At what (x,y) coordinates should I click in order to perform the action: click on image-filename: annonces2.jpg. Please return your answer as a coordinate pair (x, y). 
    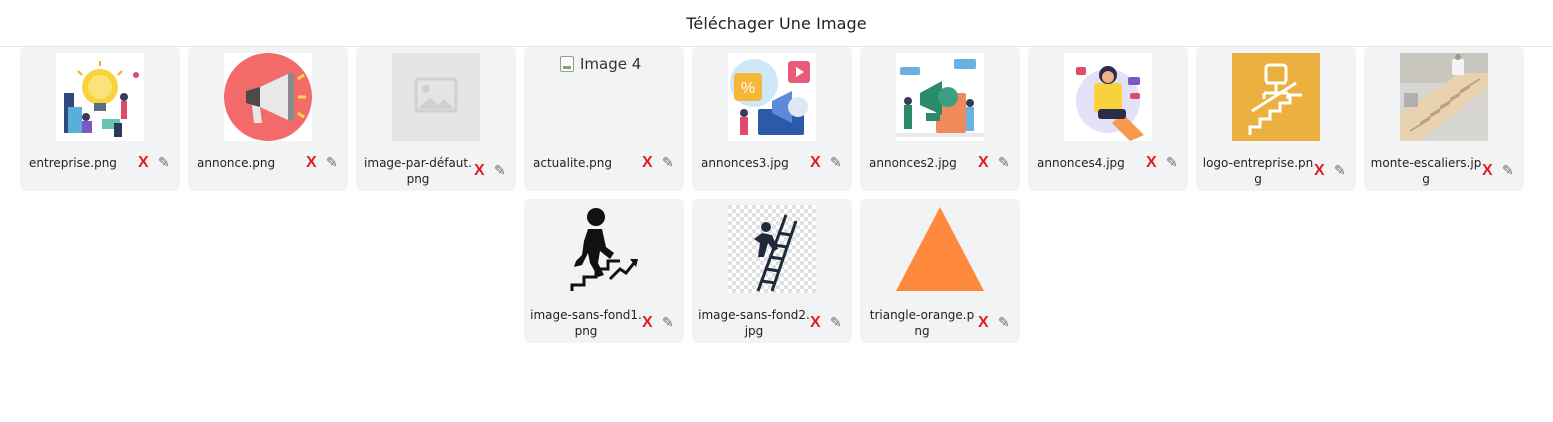
    Looking at the image, I should click on (913, 163).